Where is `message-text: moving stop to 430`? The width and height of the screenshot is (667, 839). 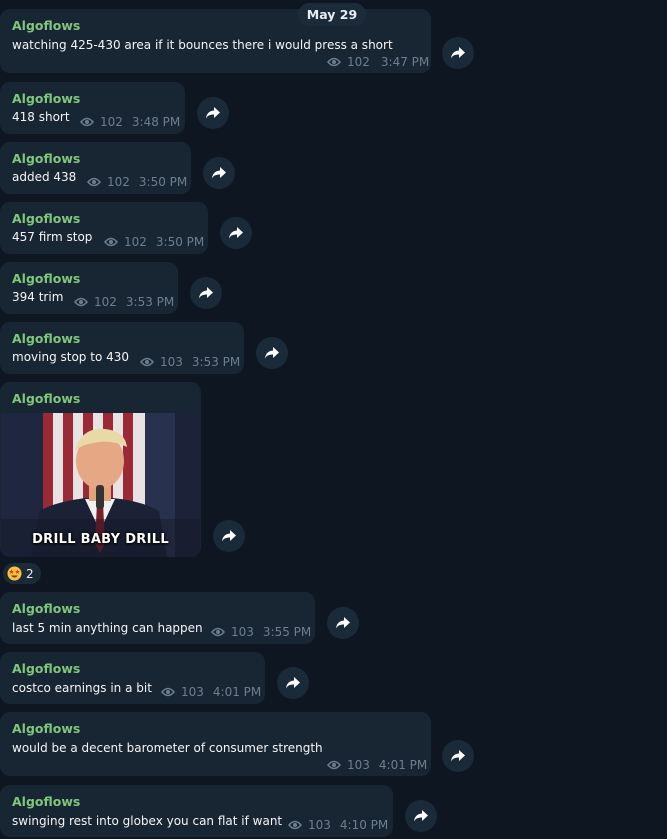
message-text: moving stop to 430 is located at coordinates (70, 357).